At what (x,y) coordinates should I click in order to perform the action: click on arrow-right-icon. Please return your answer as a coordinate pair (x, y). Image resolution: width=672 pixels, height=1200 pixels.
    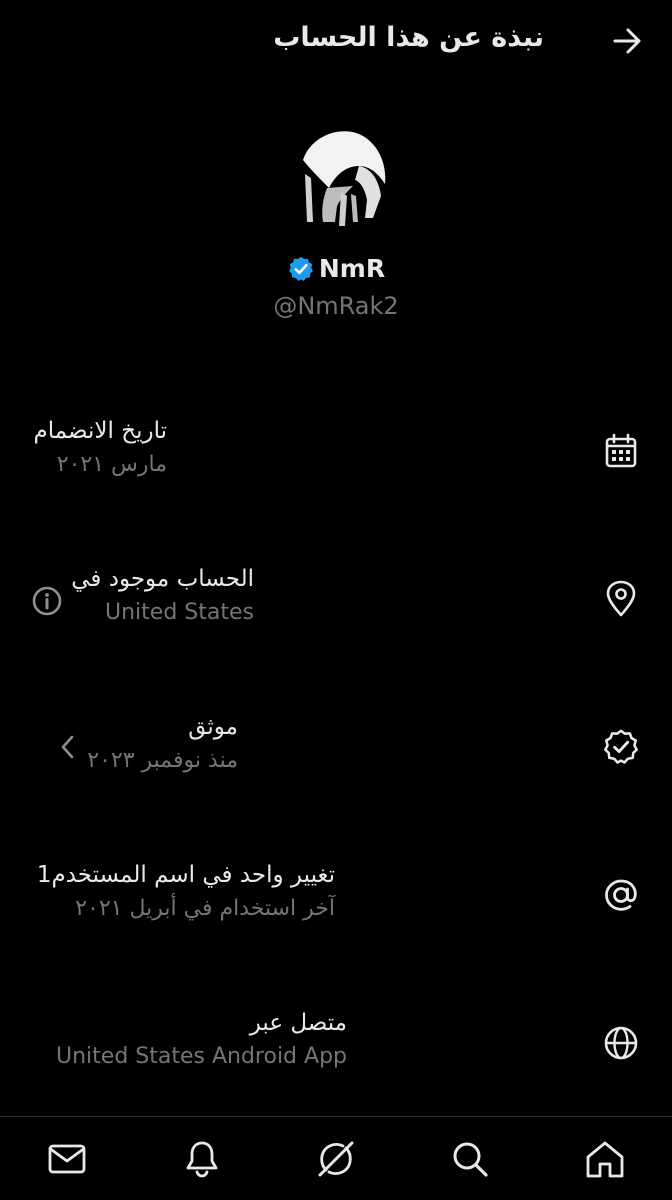
    Looking at the image, I should click on (627, 41).